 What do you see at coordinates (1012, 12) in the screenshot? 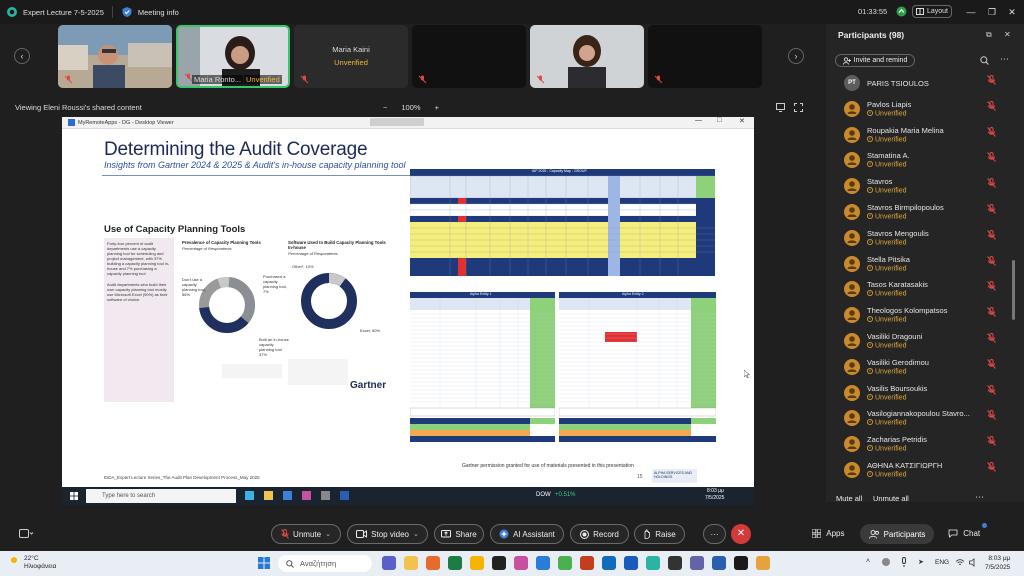
I see `close-icon: ✕` at bounding box center [1012, 12].